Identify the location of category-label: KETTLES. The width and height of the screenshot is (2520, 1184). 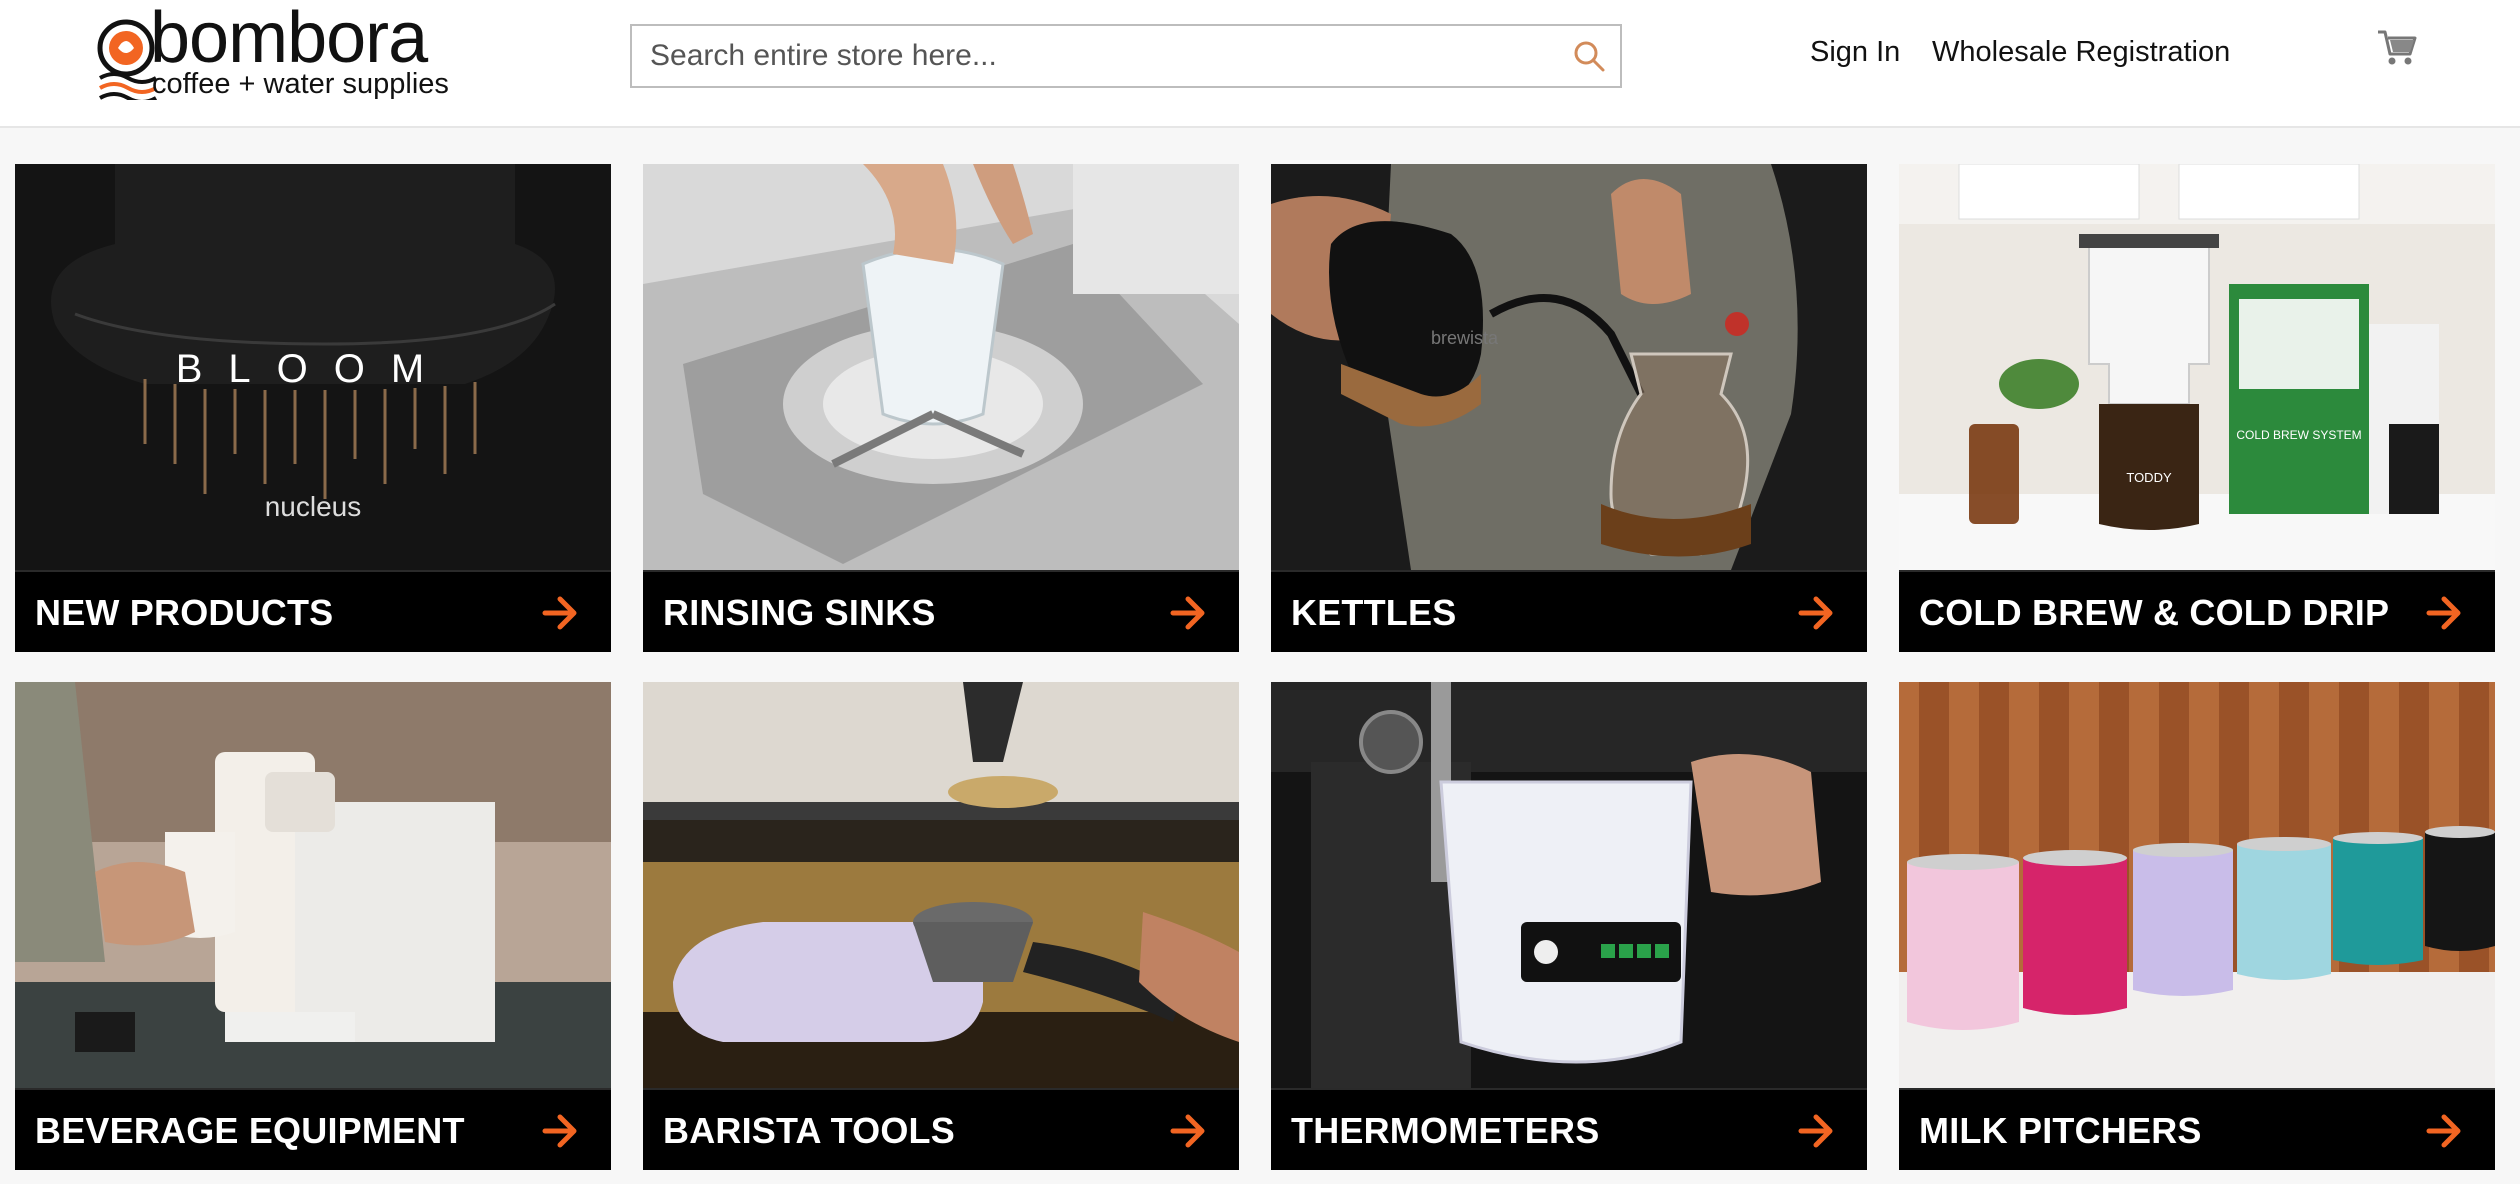
(1374, 612).